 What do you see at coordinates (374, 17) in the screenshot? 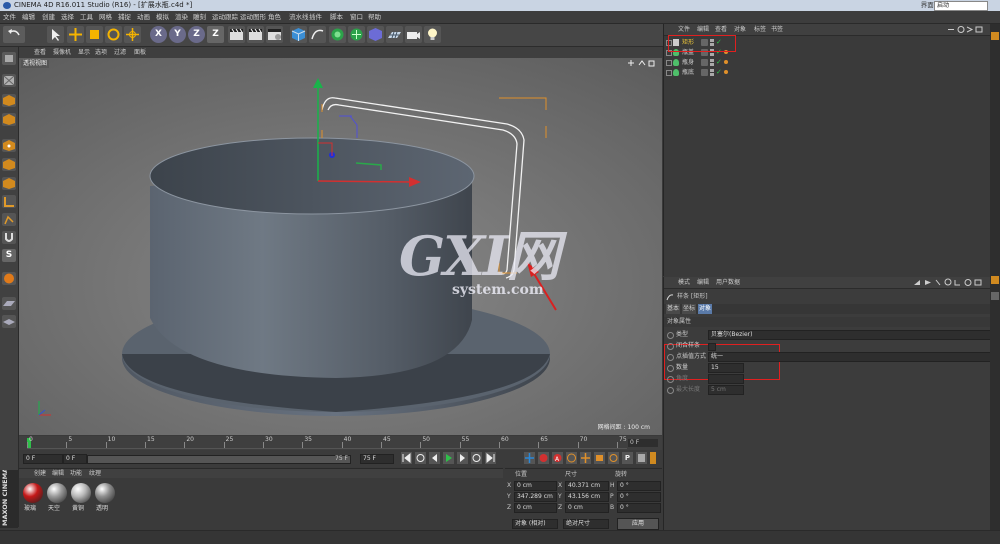
I see `menu-item: 帮助` at bounding box center [374, 17].